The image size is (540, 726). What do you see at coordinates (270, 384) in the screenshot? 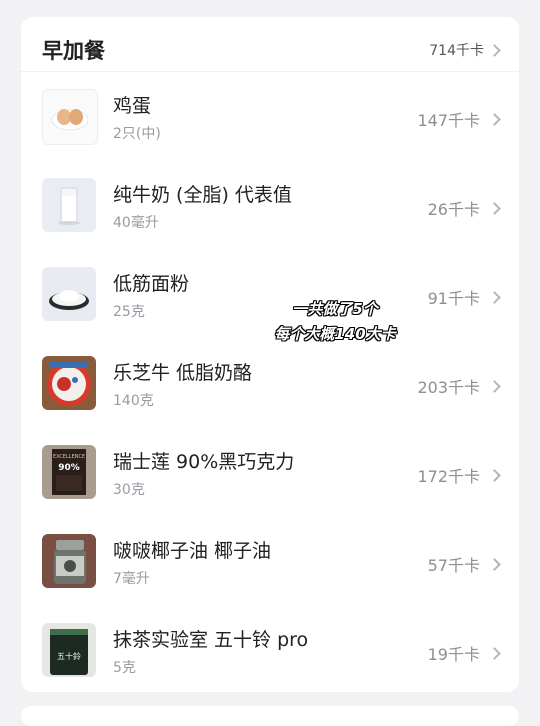
I see `food-row-cheese: 乐芝牛 低脂奶酪 140克 203千卡` at bounding box center [270, 384].